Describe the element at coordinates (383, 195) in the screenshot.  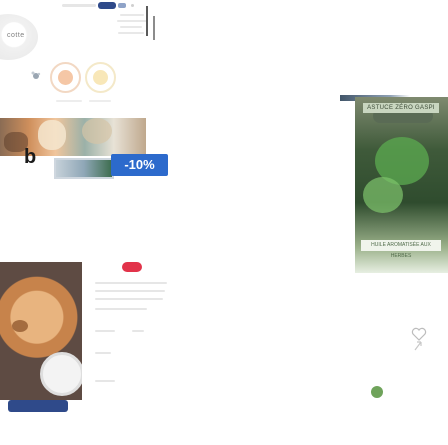
I see `herb-leaf` at that location.